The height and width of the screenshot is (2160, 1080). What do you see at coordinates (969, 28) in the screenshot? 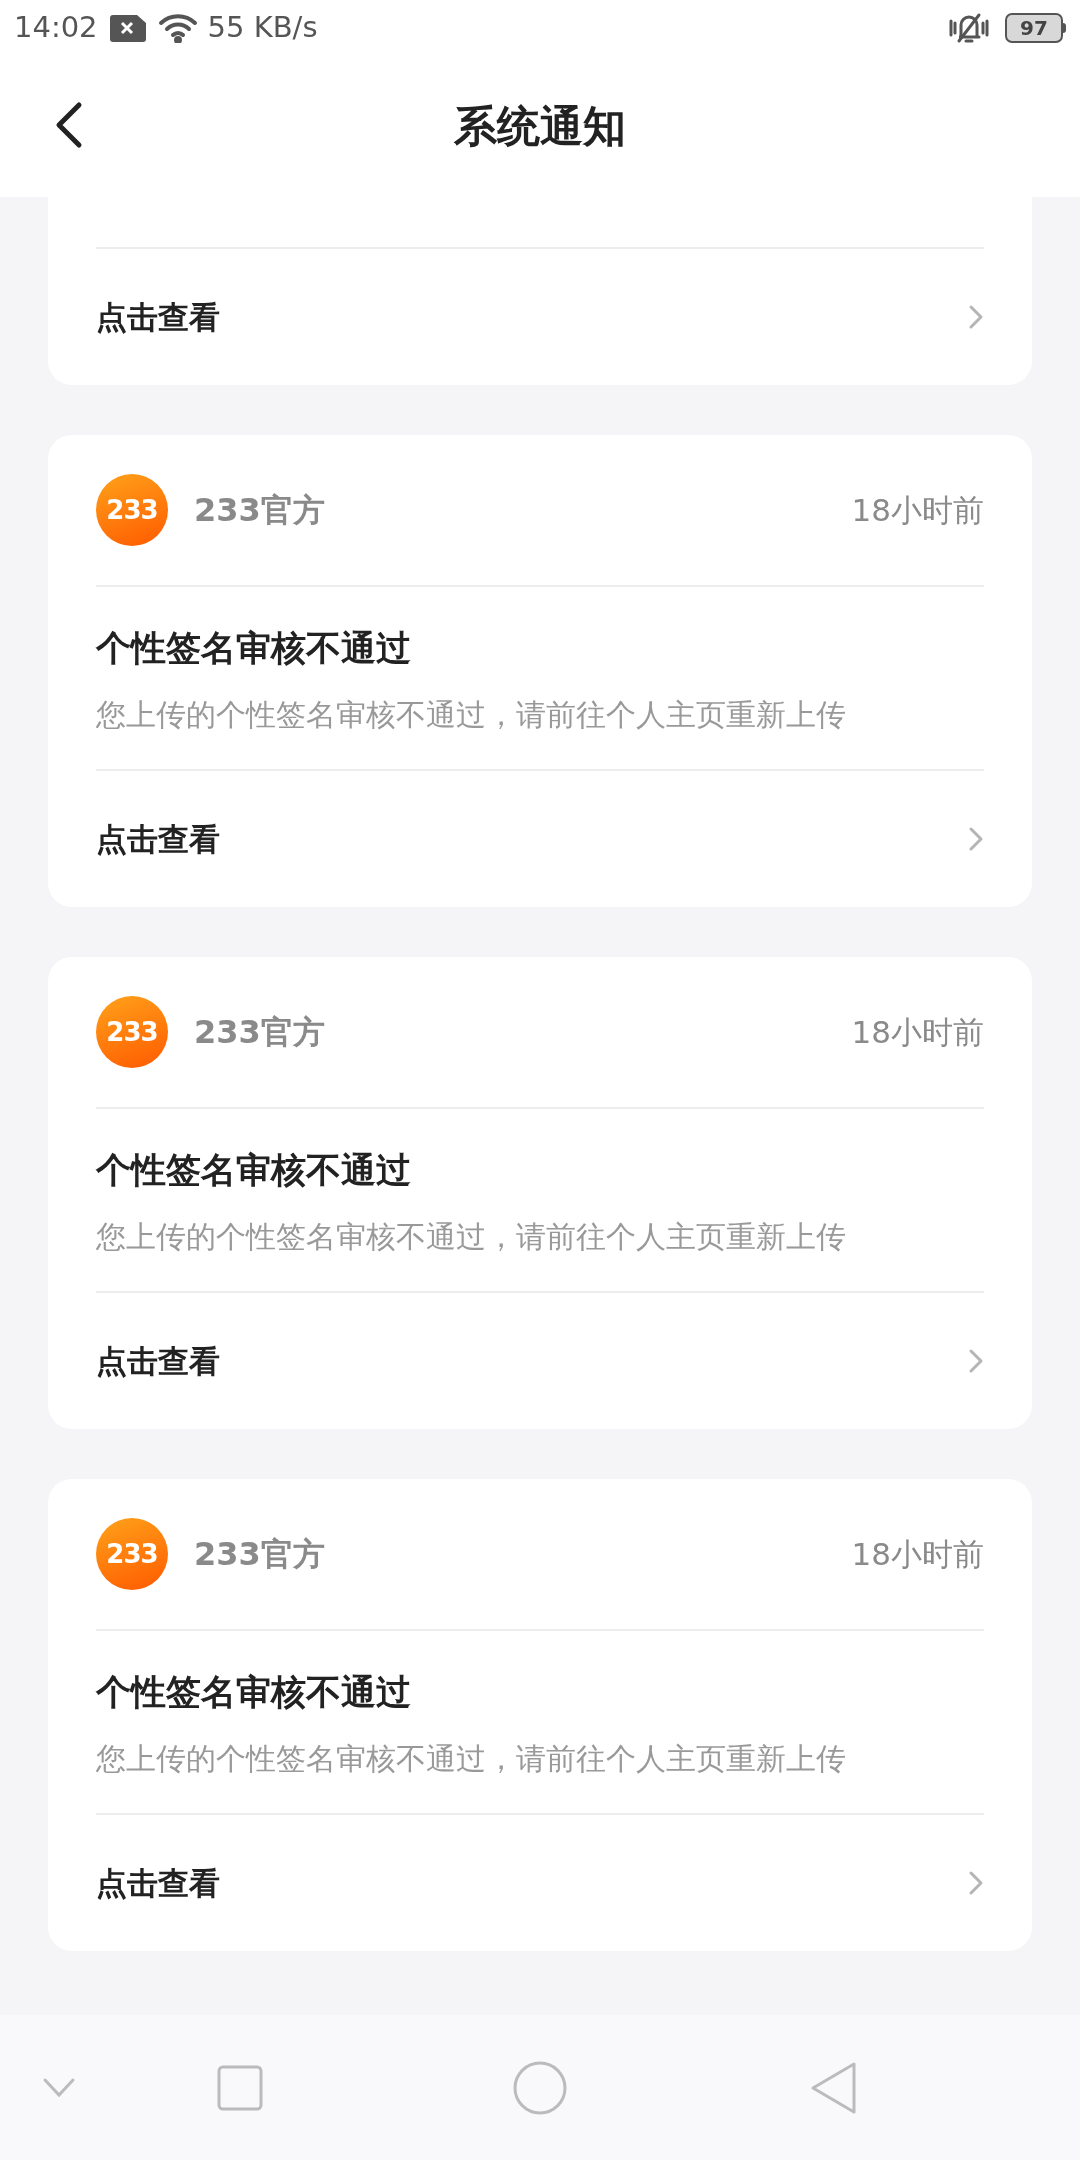
I see `vibrate-icon` at bounding box center [969, 28].